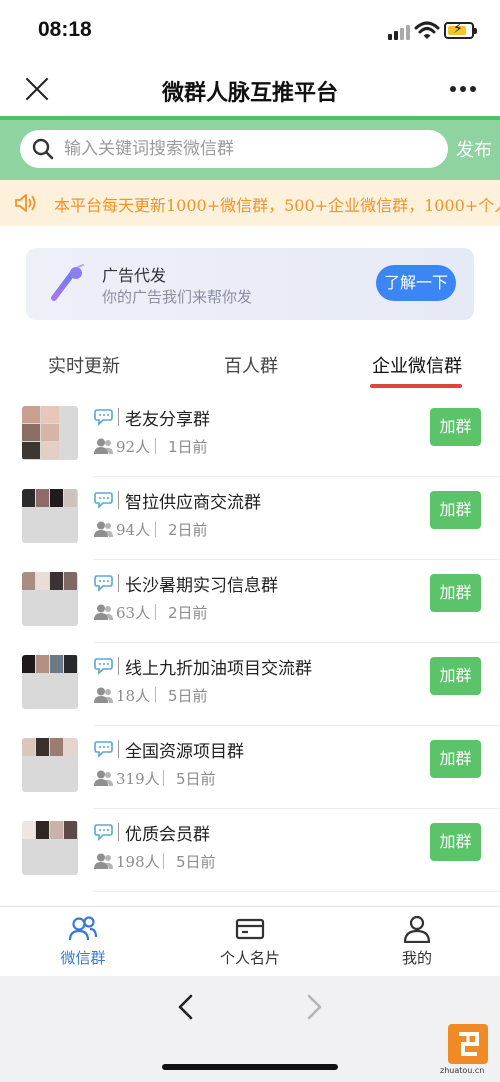 This screenshot has width=500, height=1082. What do you see at coordinates (133, 447) in the screenshot?
I see `member-count: 92人` at bounding box center [133, 447].